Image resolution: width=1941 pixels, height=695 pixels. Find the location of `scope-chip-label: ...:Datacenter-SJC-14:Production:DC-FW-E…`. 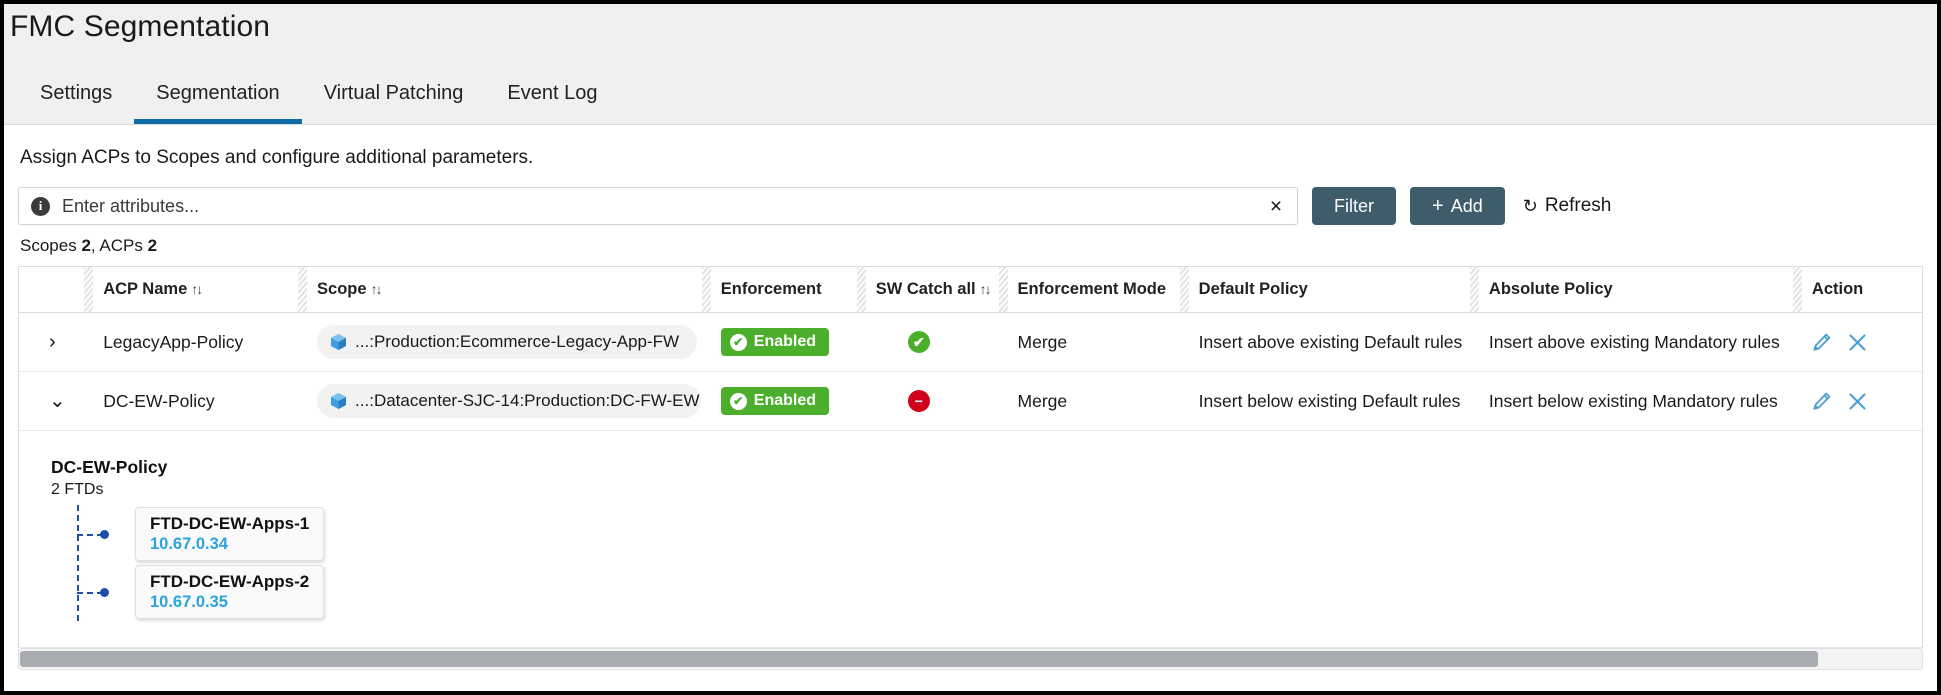

scope-chip-label: ...:Datacenter-SJC-14:Production:DC-FW-E… is located at coordinates (527, 400).